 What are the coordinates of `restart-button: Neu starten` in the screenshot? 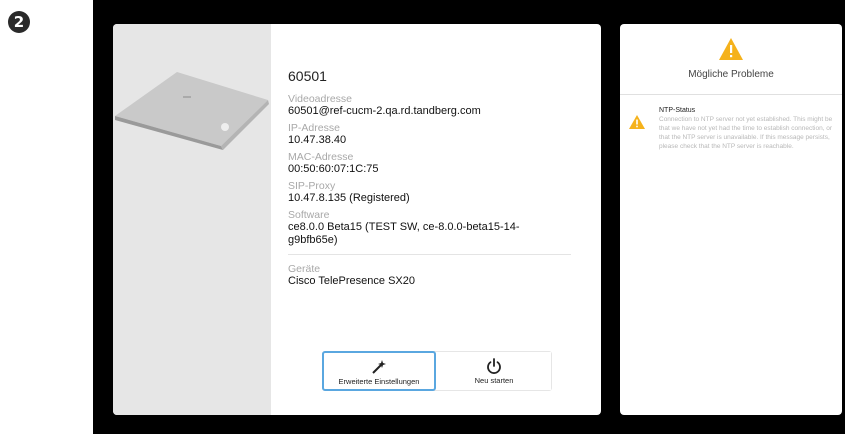 It's located at (494, 371).